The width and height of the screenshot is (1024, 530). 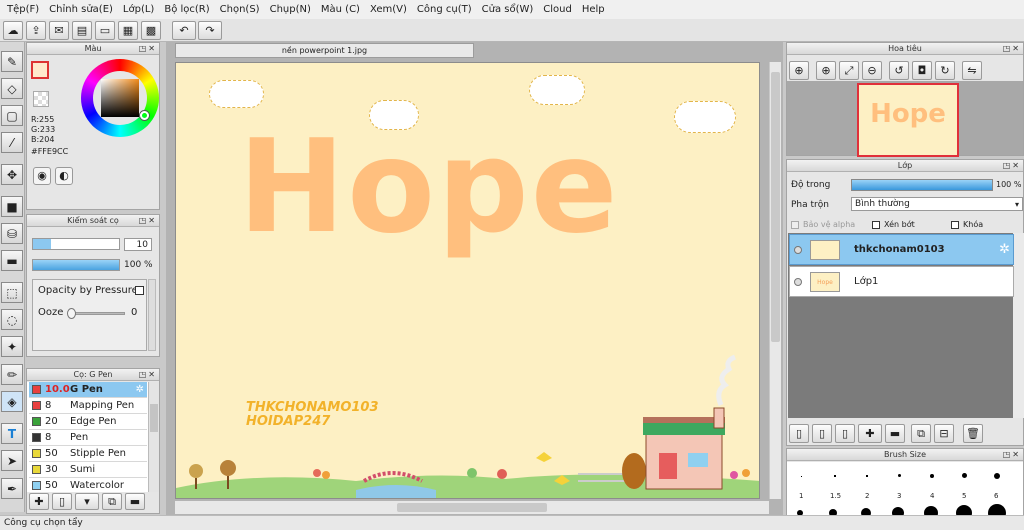 What do you see at coordinates (210, 30) in the screenshot?
I see `redo-button: ↷` at bounding box center [210, 30].